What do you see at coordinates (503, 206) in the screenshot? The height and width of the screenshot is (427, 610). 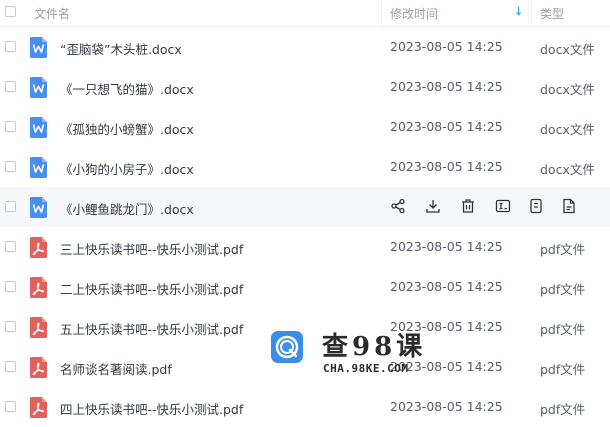 I see `rename-icon` at bounding box center [503, 206].